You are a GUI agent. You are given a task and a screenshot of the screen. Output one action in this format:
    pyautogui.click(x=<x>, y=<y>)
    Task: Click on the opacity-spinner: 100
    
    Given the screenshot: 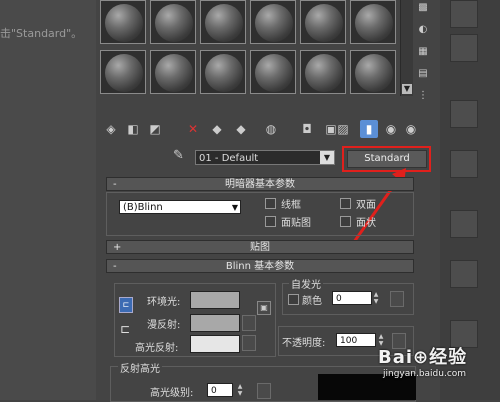 What is the action you would take?
    pyautogui.click(x=356, y=340)
    